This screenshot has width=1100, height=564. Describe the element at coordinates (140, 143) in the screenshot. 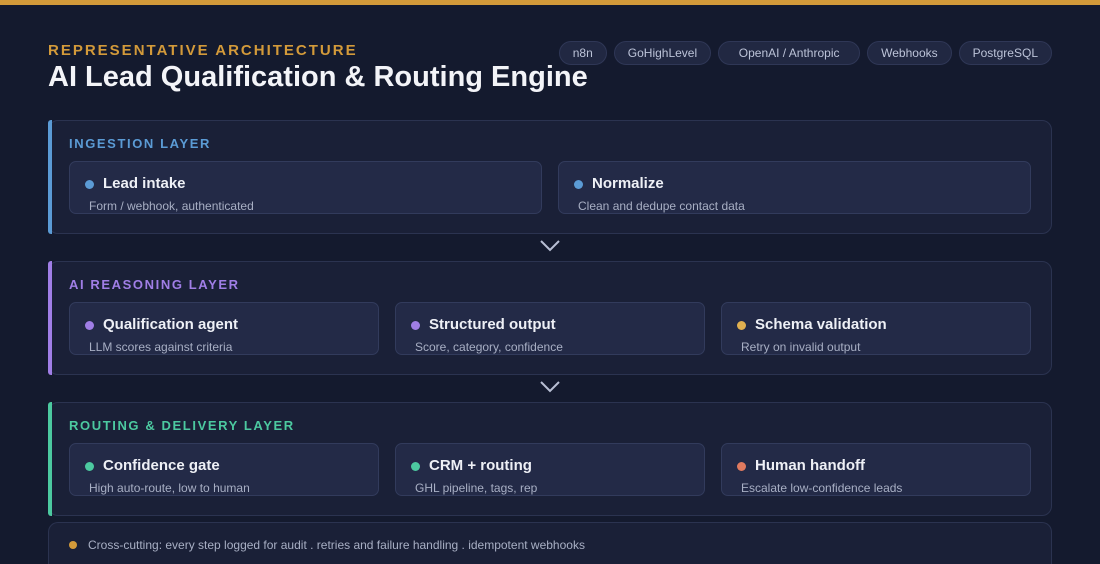

I see `layer-title: INGESTION LAYER` at that location.